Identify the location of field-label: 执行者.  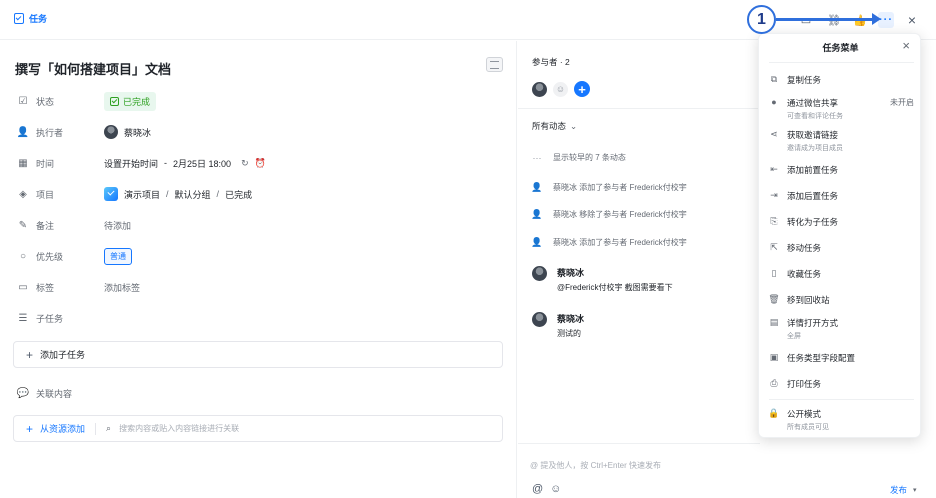
(50, 132).